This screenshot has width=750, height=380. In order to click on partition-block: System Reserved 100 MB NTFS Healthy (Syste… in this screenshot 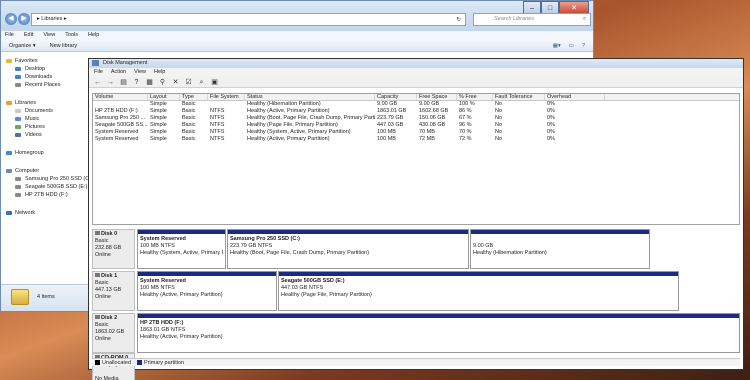, I will do `click(181, 249)`.